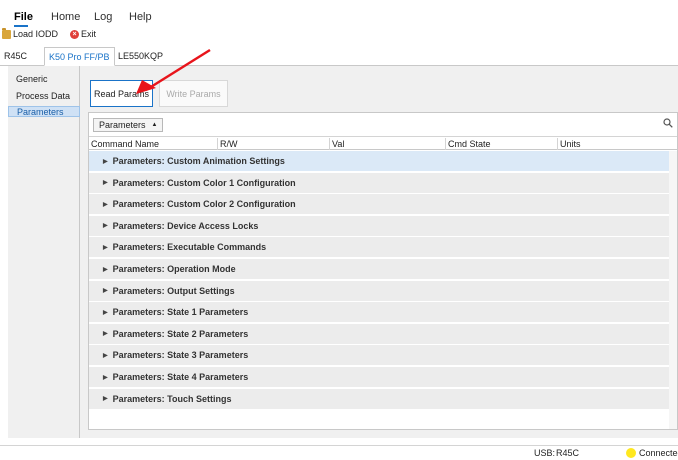 The image size is (678, 460). Describe the element at coordinates (15, 56) in the screenshot. I see `tab-r45c: R45C` at that location.